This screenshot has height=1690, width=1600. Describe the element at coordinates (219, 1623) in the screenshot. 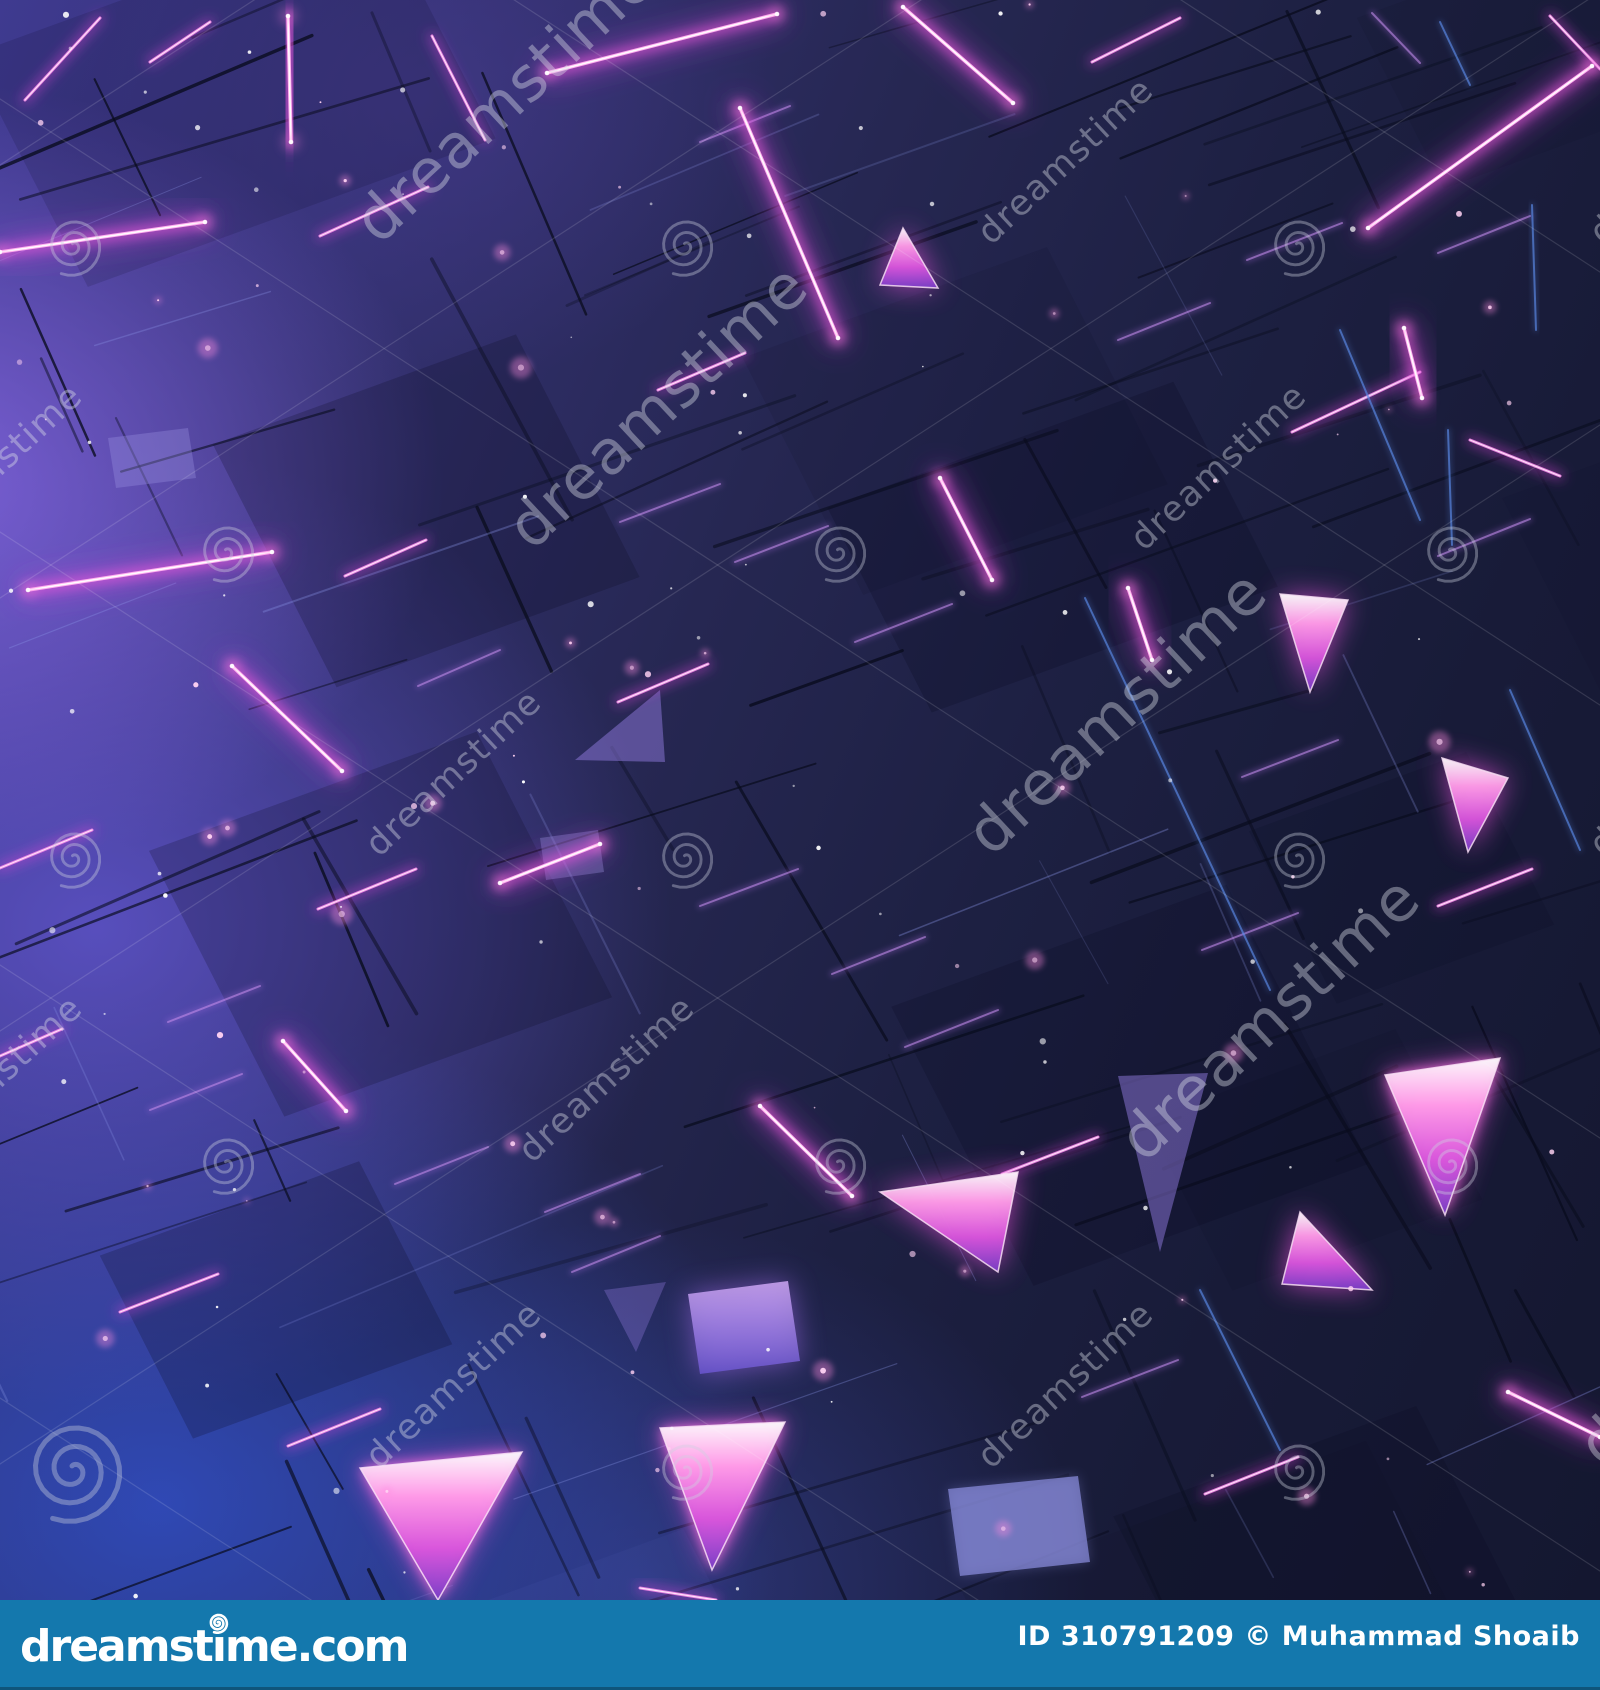

I see `dreamstime-spiral-icon` at that location.